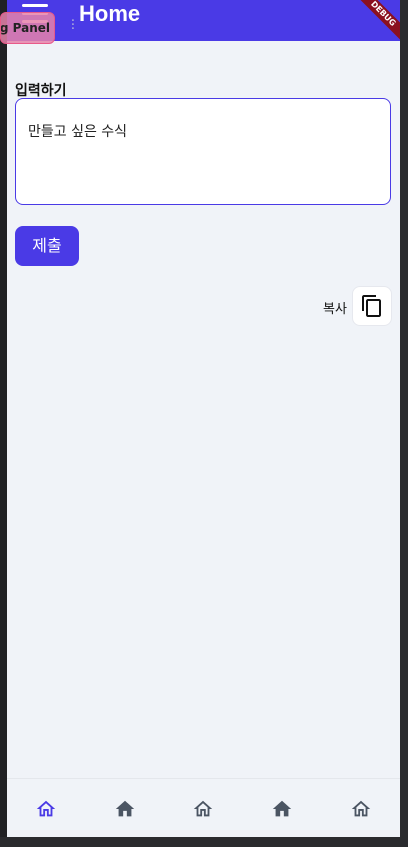 Image resolution: width=408 pixels, height=847 pixels. I want to click on device-frame-bottom, so click(204, 842).